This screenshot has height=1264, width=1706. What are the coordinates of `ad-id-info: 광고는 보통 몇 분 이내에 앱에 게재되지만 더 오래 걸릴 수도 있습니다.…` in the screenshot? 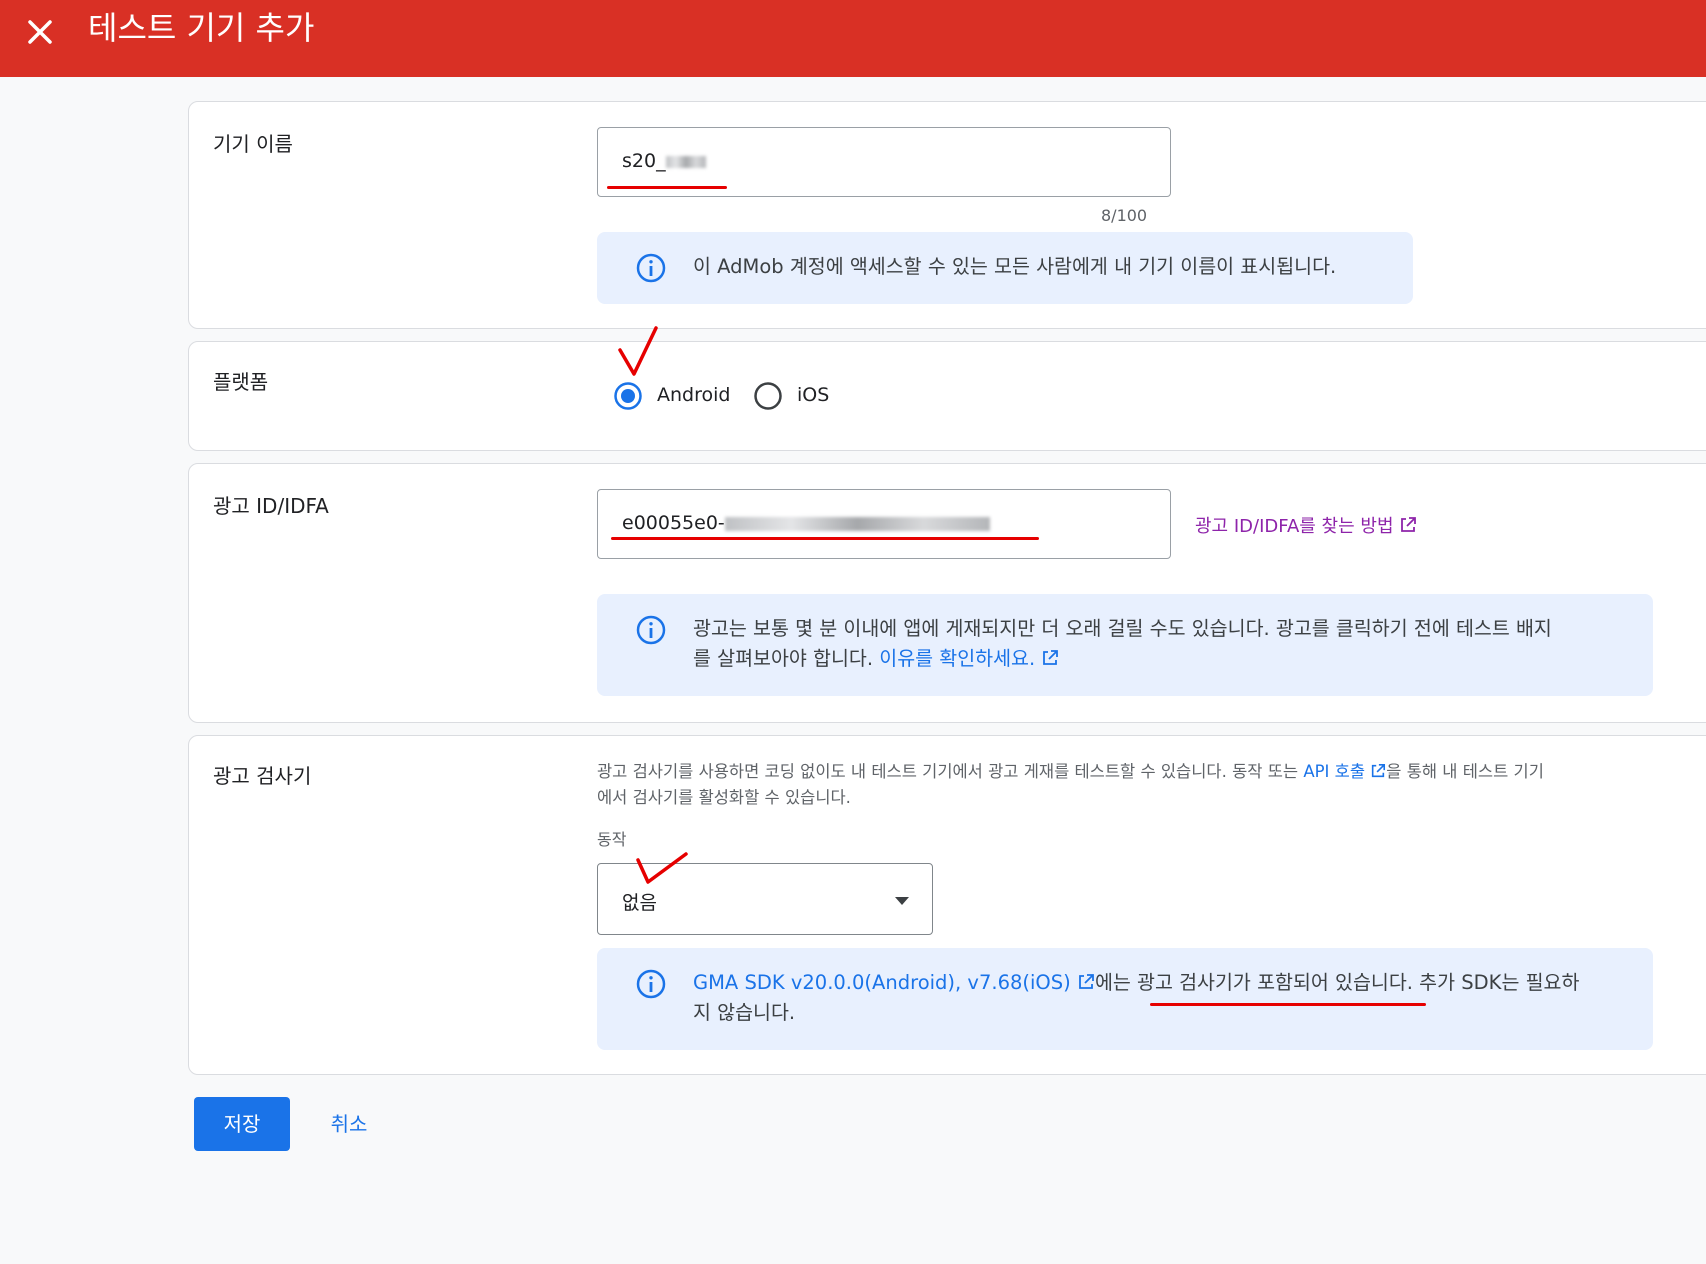 It's located at (1125, 645).